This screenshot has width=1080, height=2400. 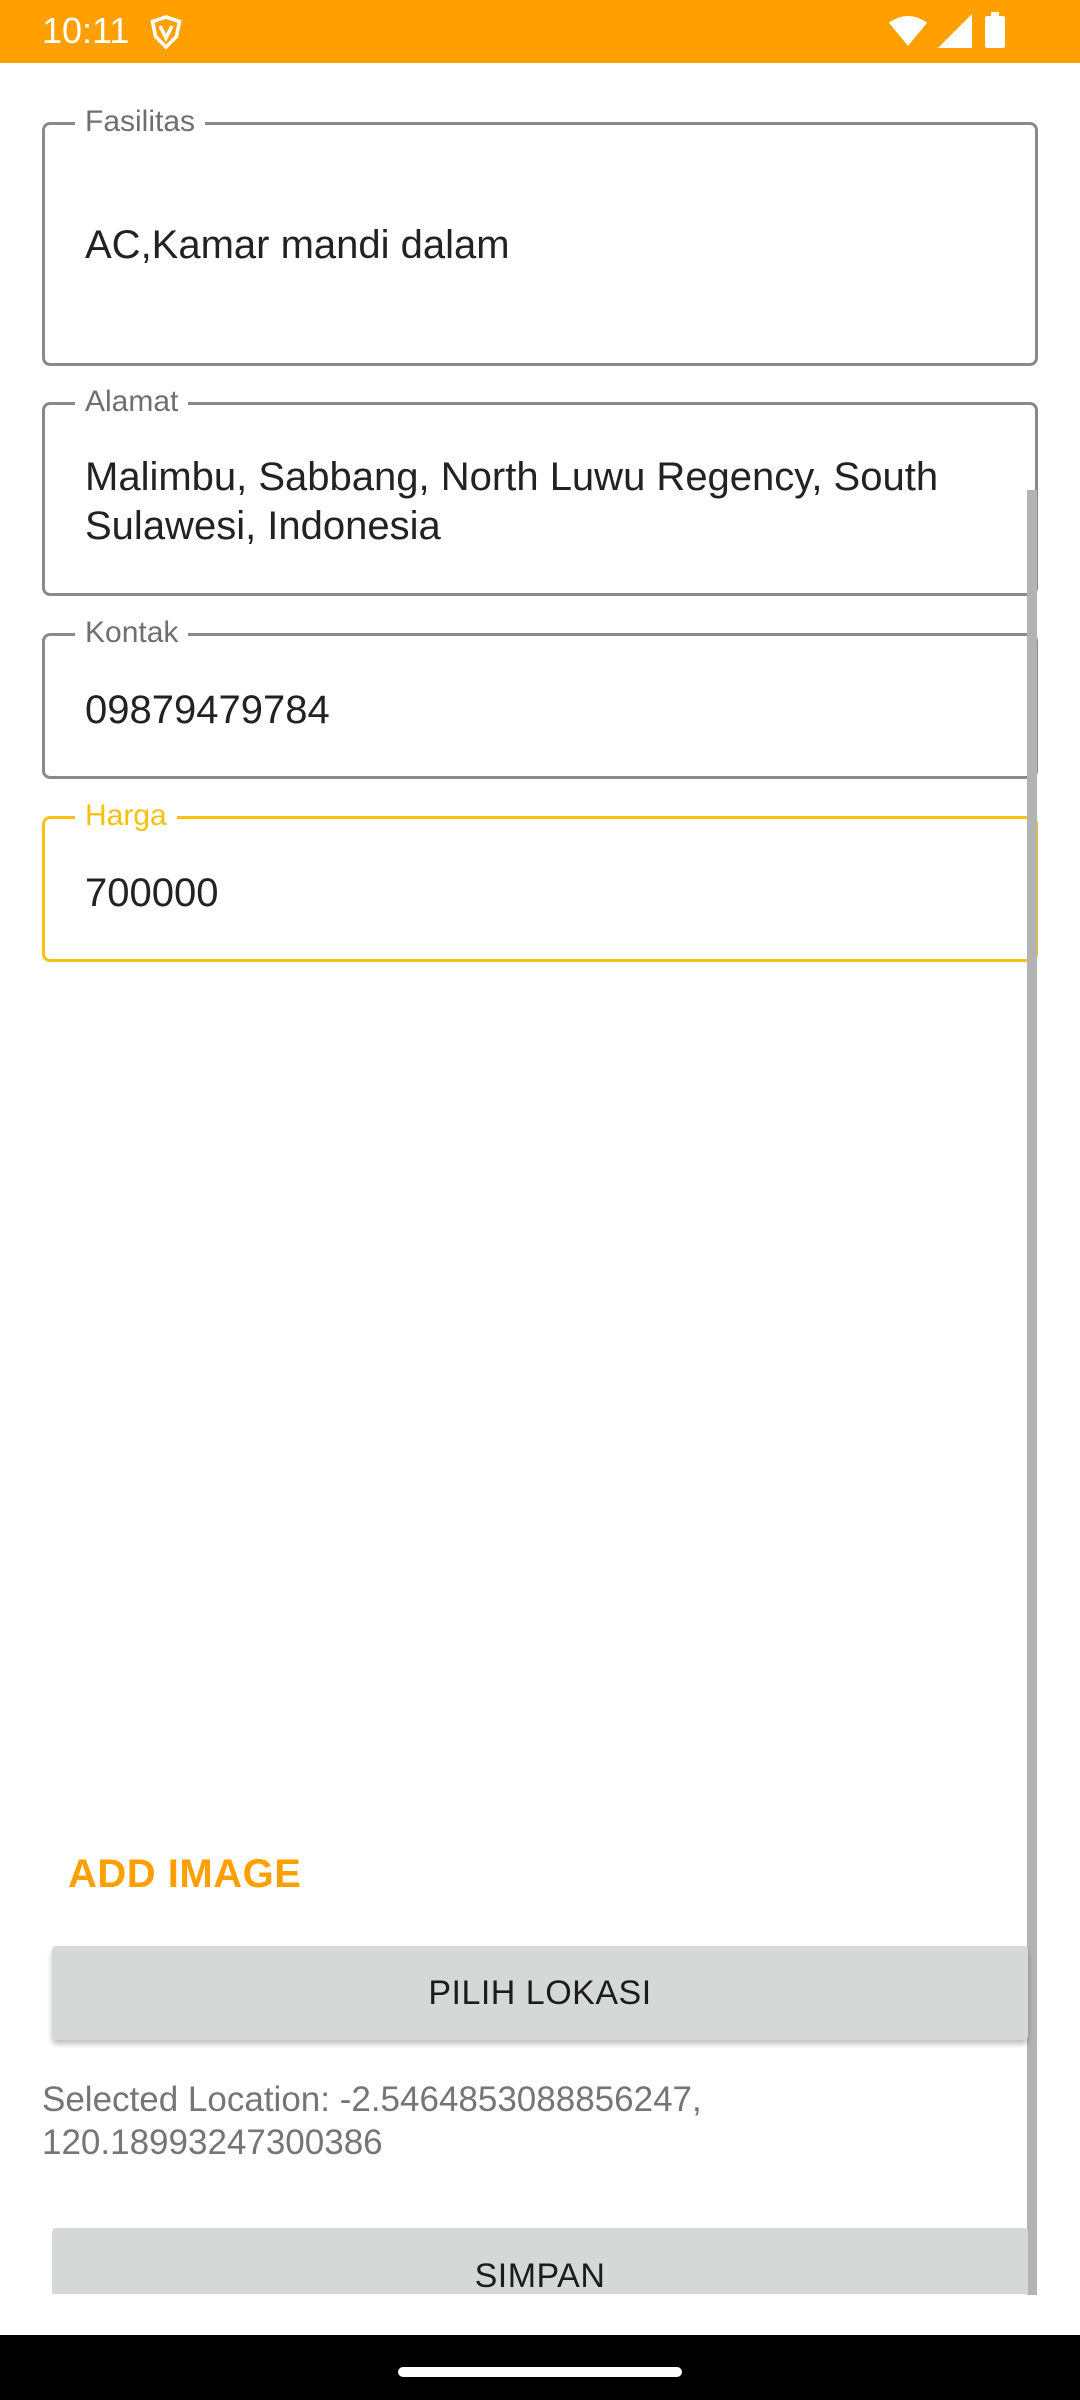 What do you see at coordinates (132, 402) in the screenshot?
I see `address-label: Alamat` at bounding box center [132, 402].